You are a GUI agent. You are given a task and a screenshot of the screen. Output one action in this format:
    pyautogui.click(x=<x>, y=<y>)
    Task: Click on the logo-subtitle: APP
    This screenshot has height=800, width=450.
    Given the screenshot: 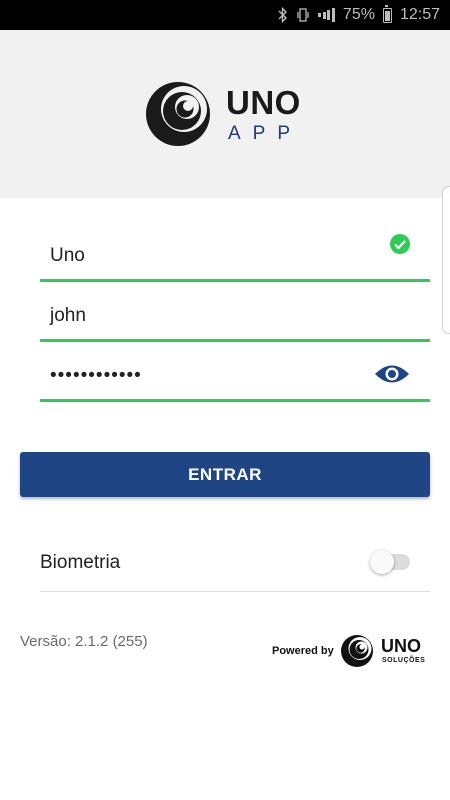 What is the action you would take?
    pyautogui.click(x=265, y=133)
    